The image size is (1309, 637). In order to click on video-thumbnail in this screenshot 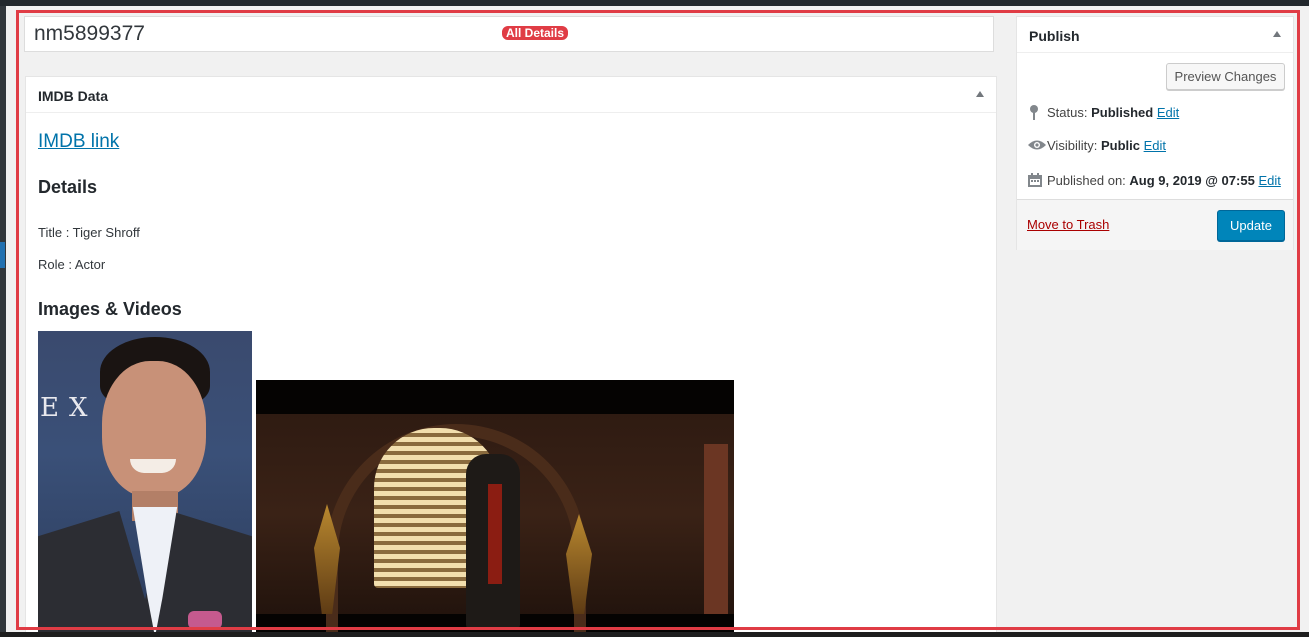, I will do `click(495, 508)`.